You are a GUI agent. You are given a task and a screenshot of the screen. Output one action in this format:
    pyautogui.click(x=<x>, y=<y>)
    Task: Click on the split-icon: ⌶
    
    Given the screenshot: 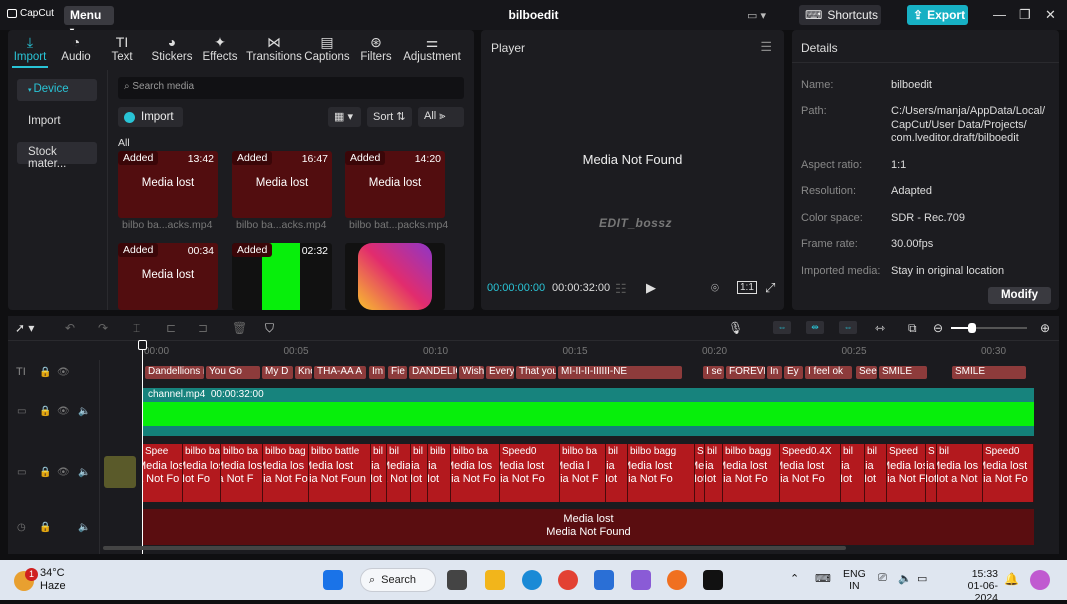 What is the action you would take?
    pyautogui.click(x=136, y=328)
    